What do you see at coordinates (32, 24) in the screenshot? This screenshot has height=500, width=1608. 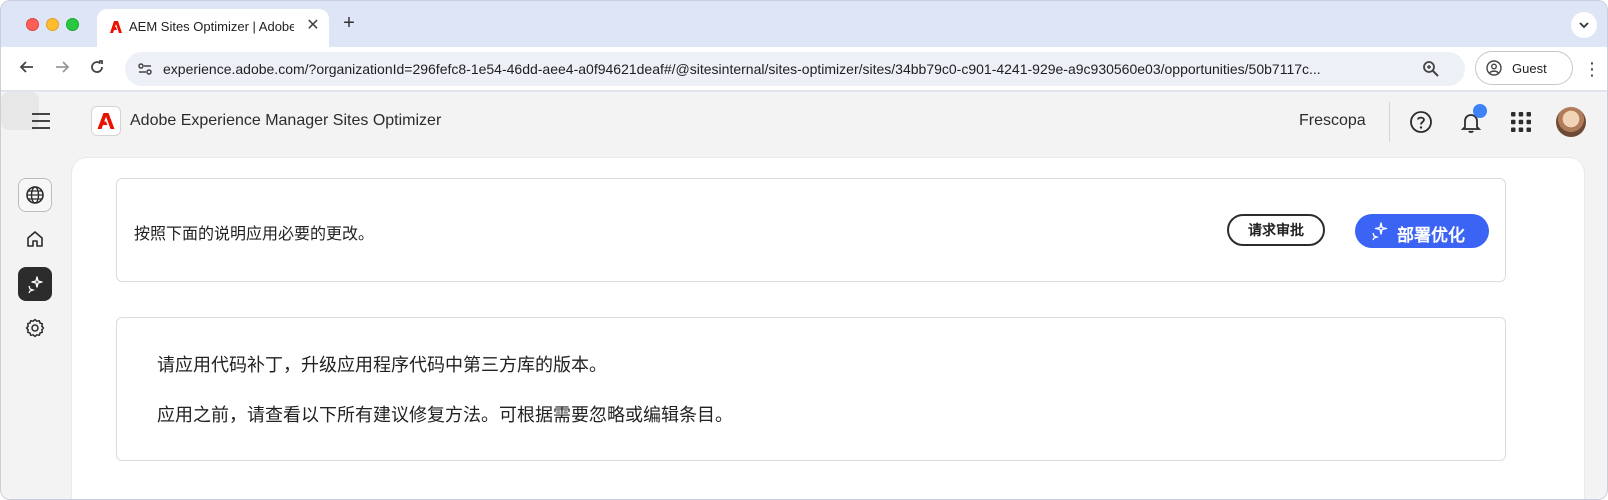 I see `close-window-button` at bounding box center [32, 24].